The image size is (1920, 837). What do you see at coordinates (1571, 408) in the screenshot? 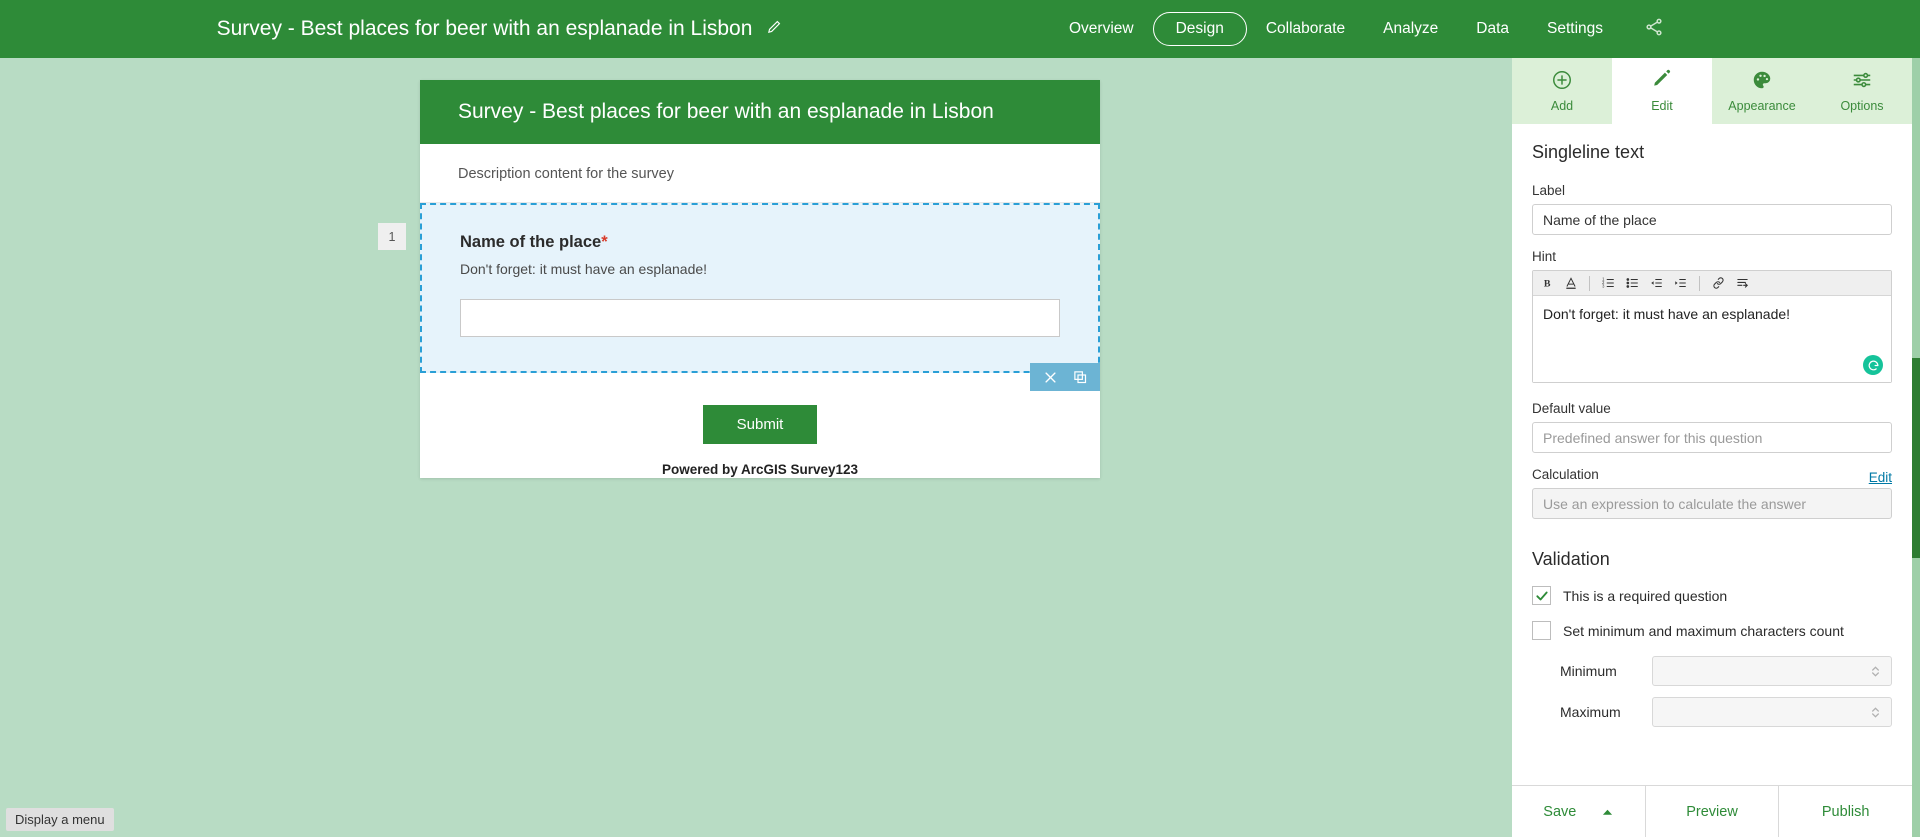
I see `default-value-label: Default value` at bounding box center [1571, 408].